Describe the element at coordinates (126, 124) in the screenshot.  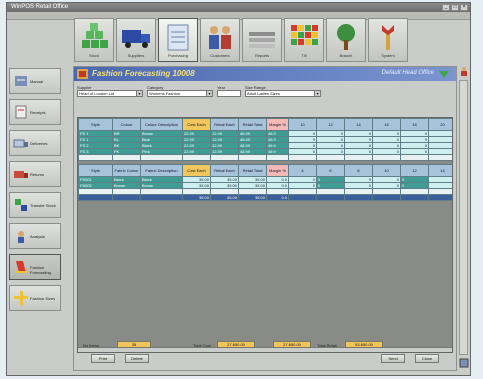
I see `col-colour: Colour` at that location.